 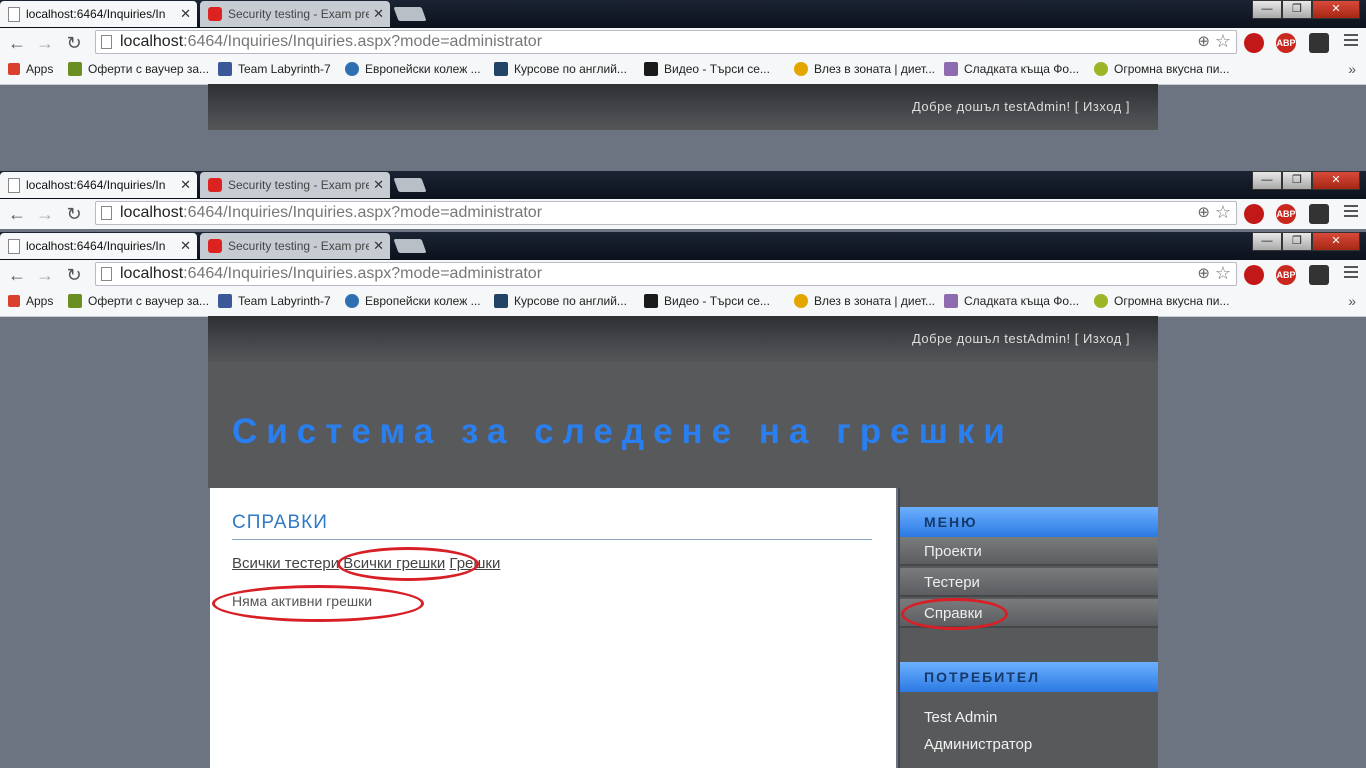 I want to click on all-testers-link: Всички тестери, so click(x=285, y=563).